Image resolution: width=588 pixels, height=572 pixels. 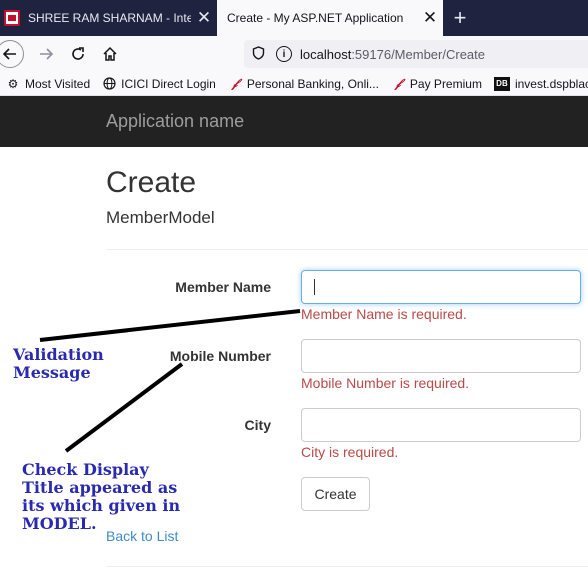 What do you see at coordinates (85, 469) in the screenshot?
I see `annotation-line: Check Display` at bounding box center [85, 469].